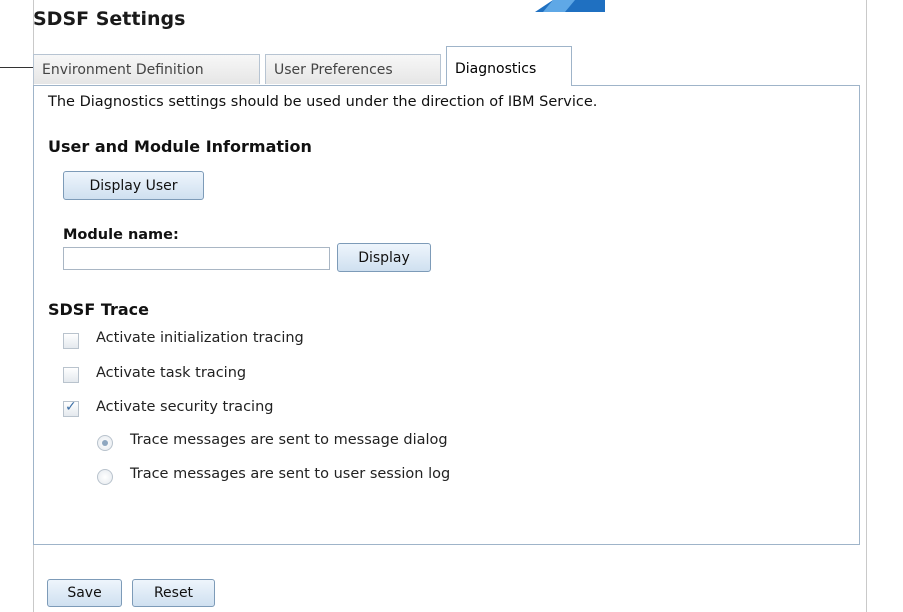 Image resolution: width=903 pixels, height=612 pixels. Describe the element at coordinates (866, 306) in the screenshot. I see `window-frame-right` at that location.